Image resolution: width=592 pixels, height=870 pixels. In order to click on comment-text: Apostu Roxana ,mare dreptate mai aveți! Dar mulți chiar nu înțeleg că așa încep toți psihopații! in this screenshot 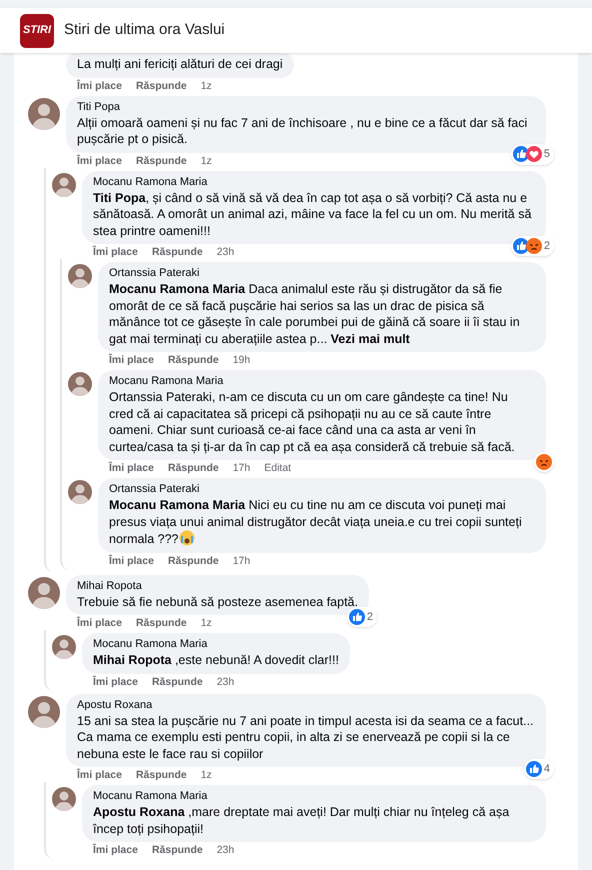, I will do `click(301, 820)`.